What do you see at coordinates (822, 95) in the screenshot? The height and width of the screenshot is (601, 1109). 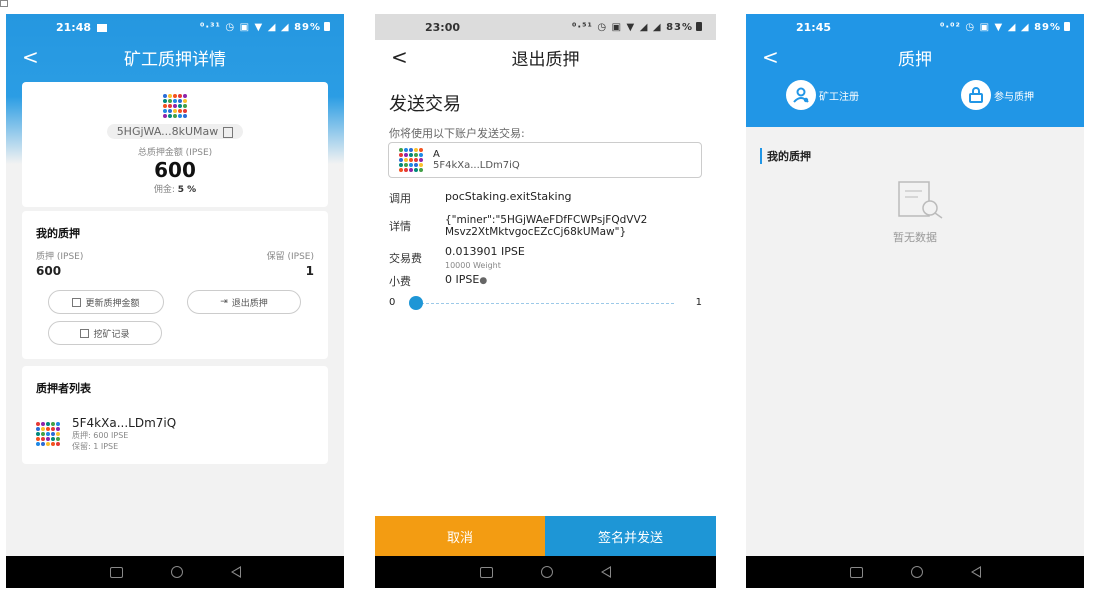 I see `miner-register-button: 矿工注册` at bounding box center [822, 95].